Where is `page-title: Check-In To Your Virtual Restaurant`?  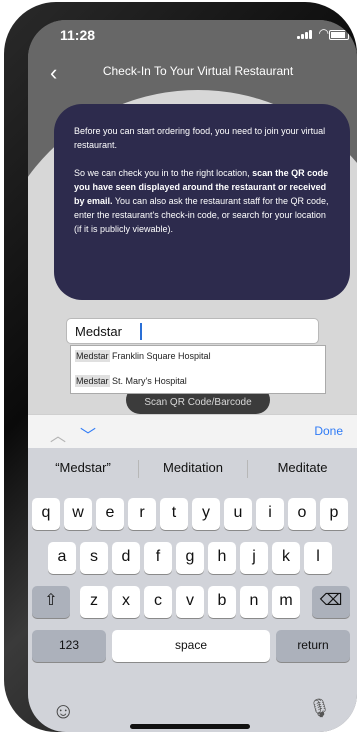
page-title: Check-In To Your Virtual Restaurant is located at coordinates (198, 71).